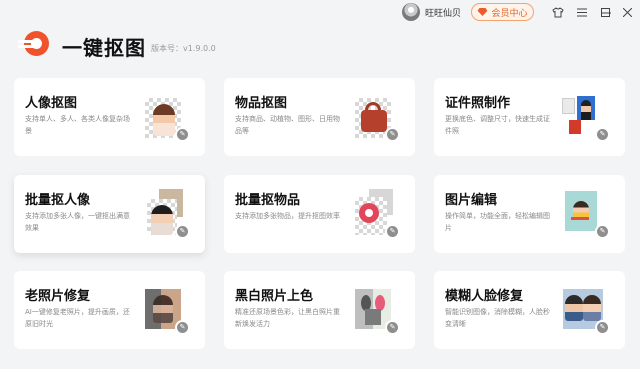 The image size is (640, 369). I want to click on card-colorize-photo: 黑白照片上色 精准还原场景色彩，让黑白照片重新焕发活力 ✎, so click(319, 310).